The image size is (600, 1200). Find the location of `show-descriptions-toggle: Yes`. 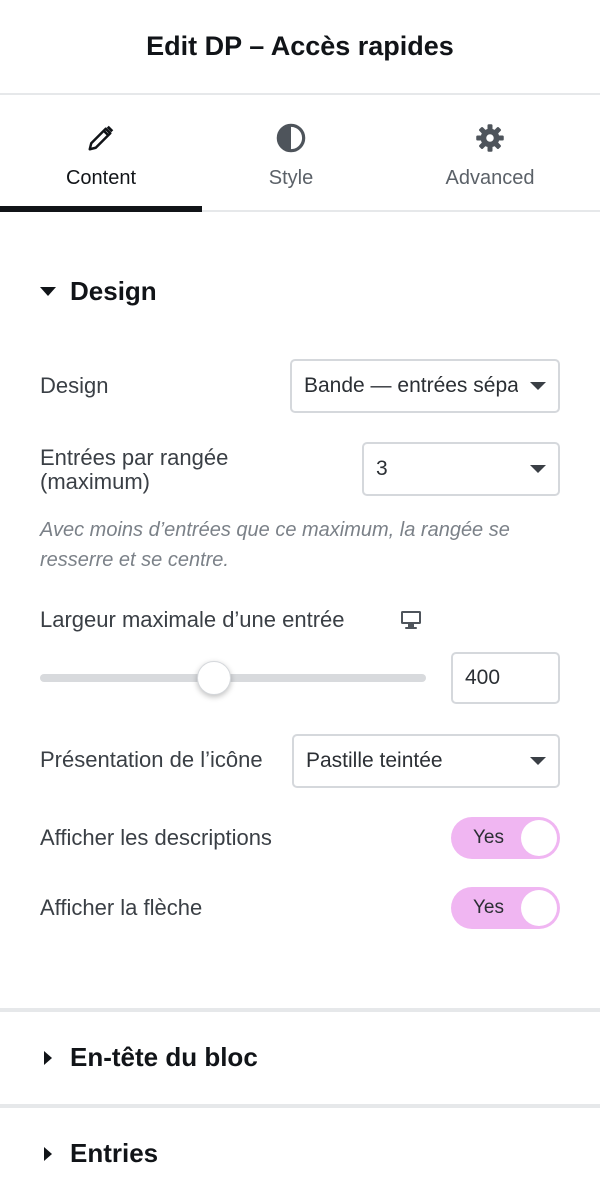

show-descriptions-toggle: Yes is located at coordinates (505, 838).